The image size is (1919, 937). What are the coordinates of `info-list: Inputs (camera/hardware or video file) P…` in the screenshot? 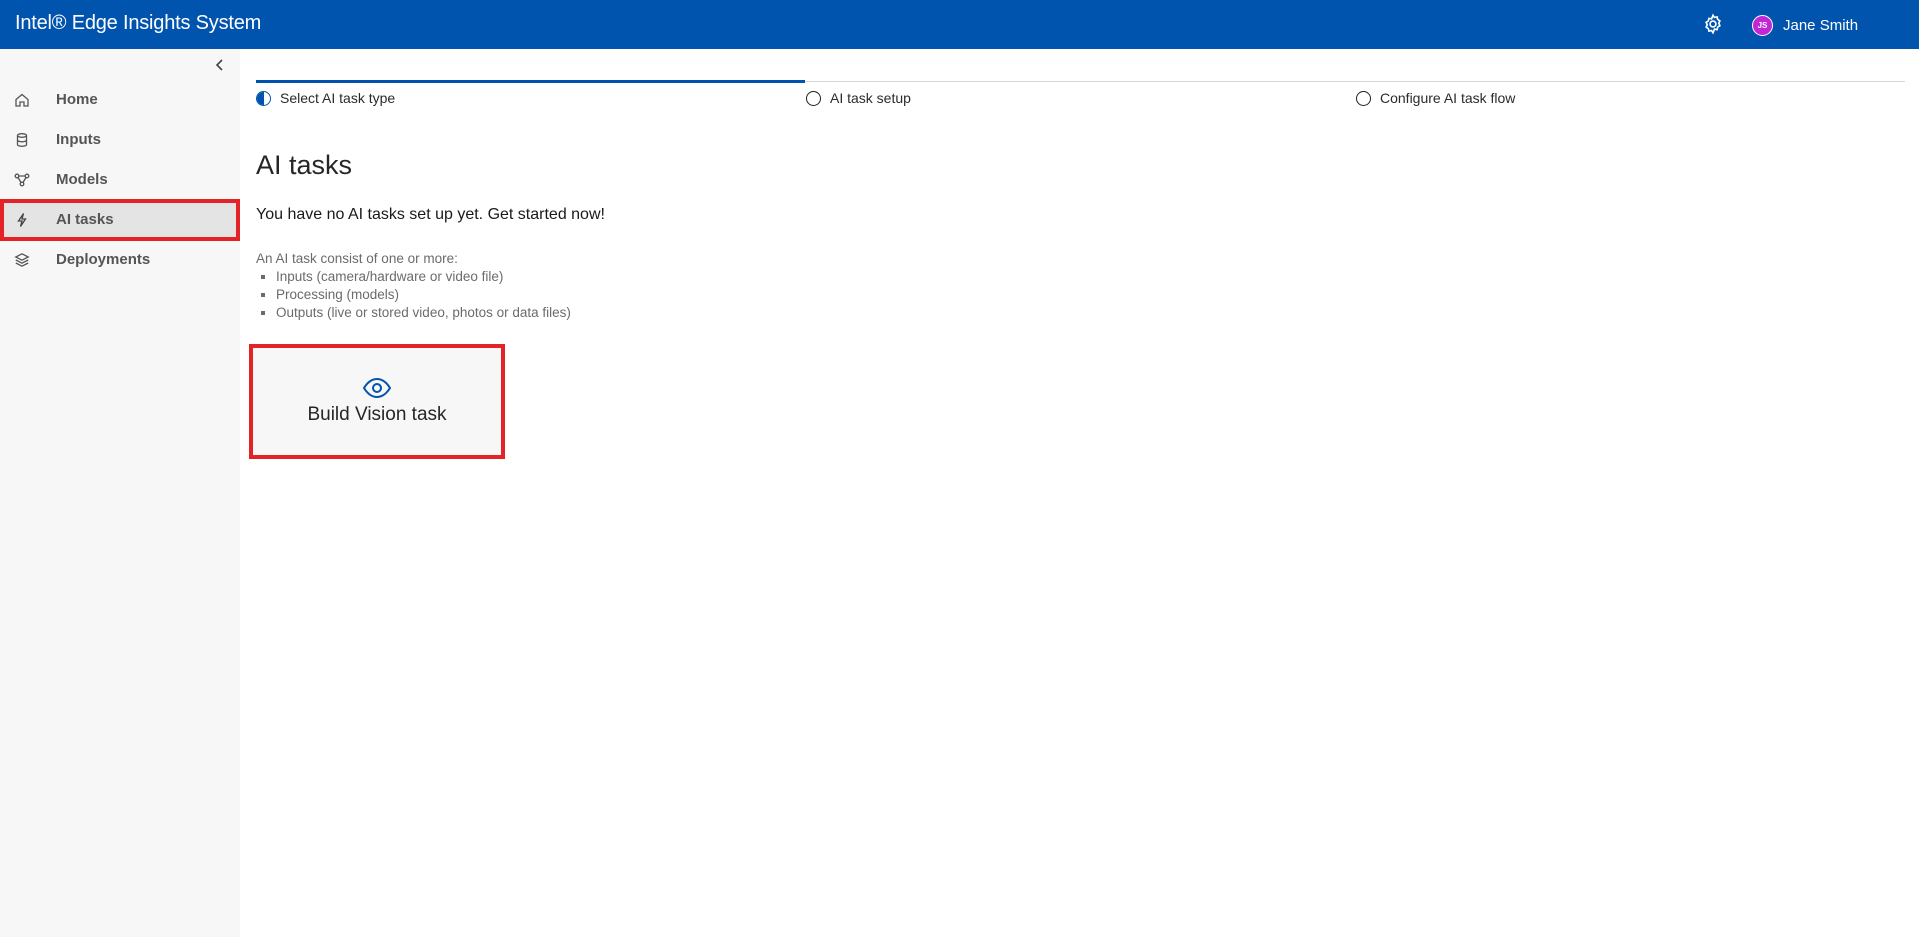 It's located at (413, 295).